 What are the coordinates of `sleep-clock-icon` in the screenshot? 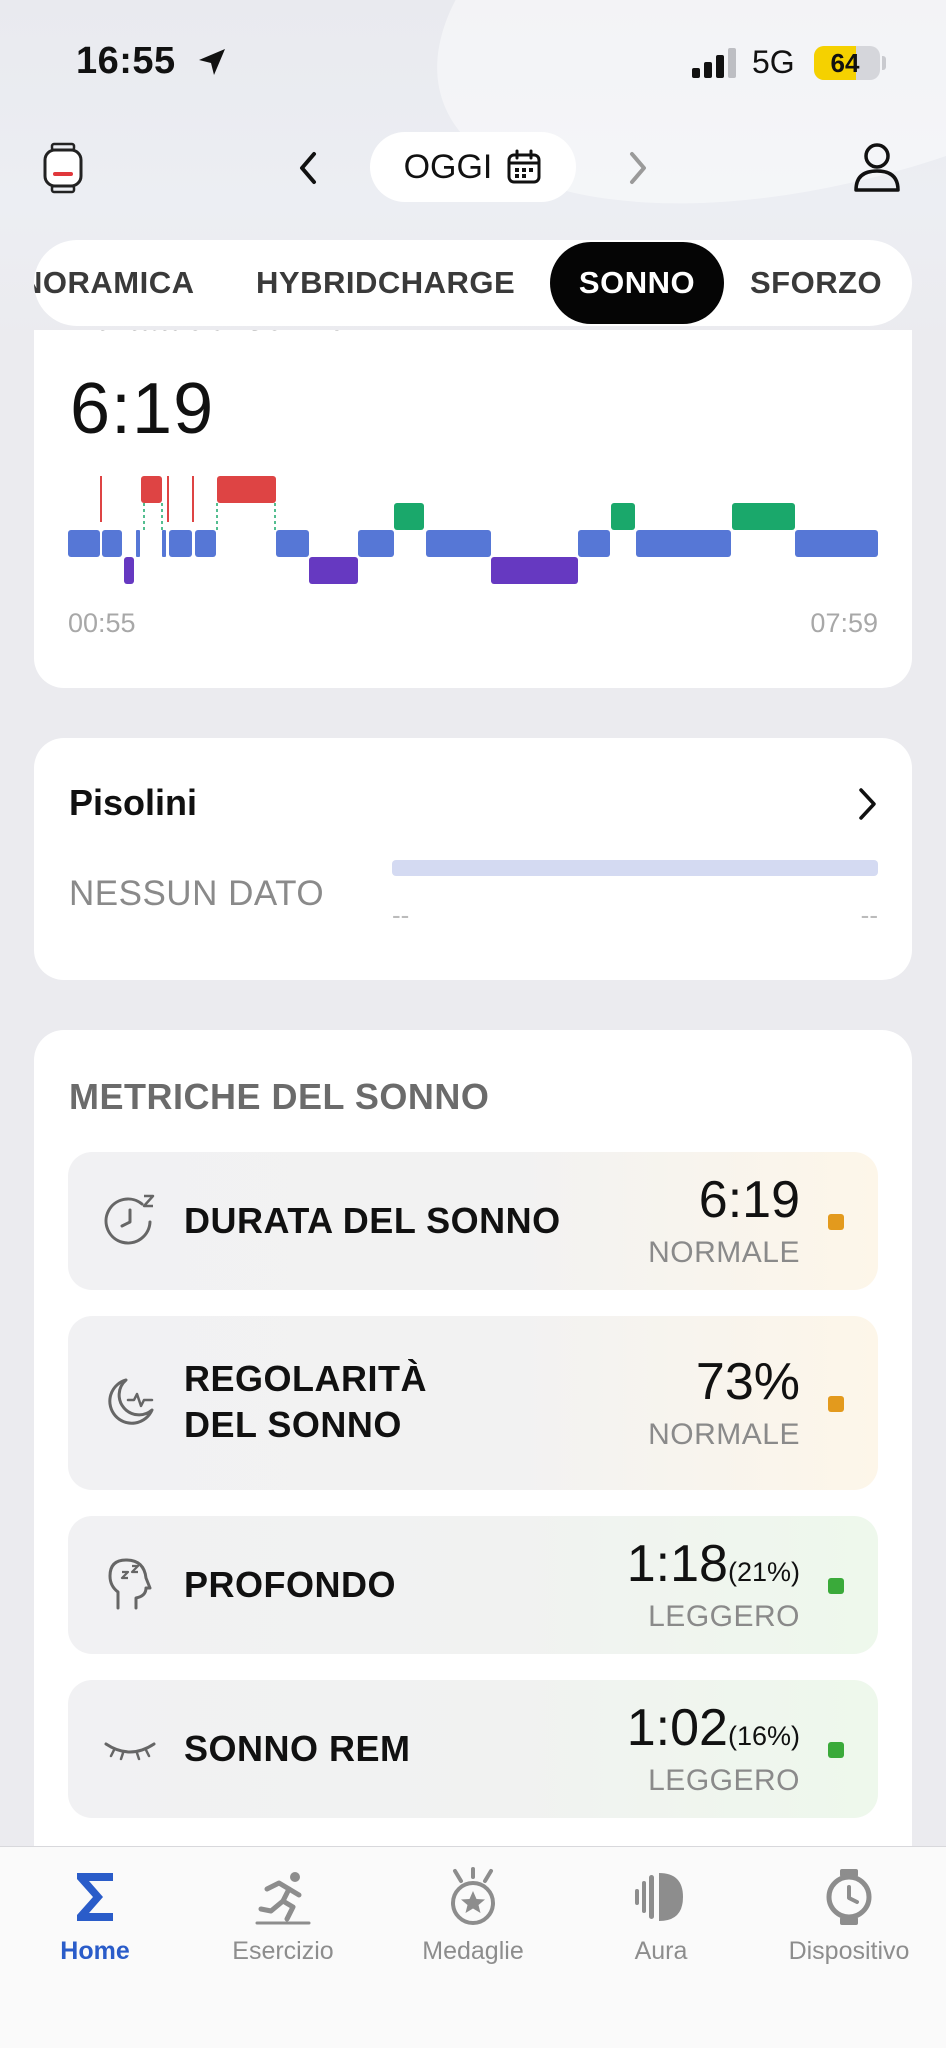 It's located at (129, 1219).